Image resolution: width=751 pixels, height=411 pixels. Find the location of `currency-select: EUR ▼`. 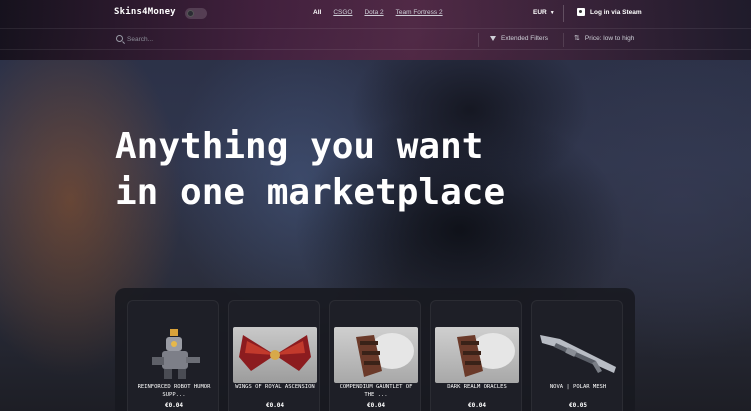

currency-select: EUR ▼ is located at coordinates (544, 12).